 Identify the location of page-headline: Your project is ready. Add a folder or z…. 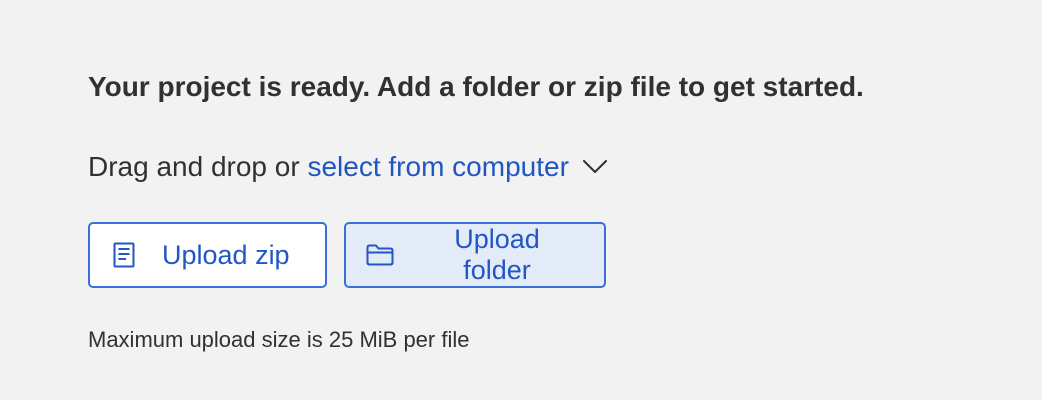
(476, 86).